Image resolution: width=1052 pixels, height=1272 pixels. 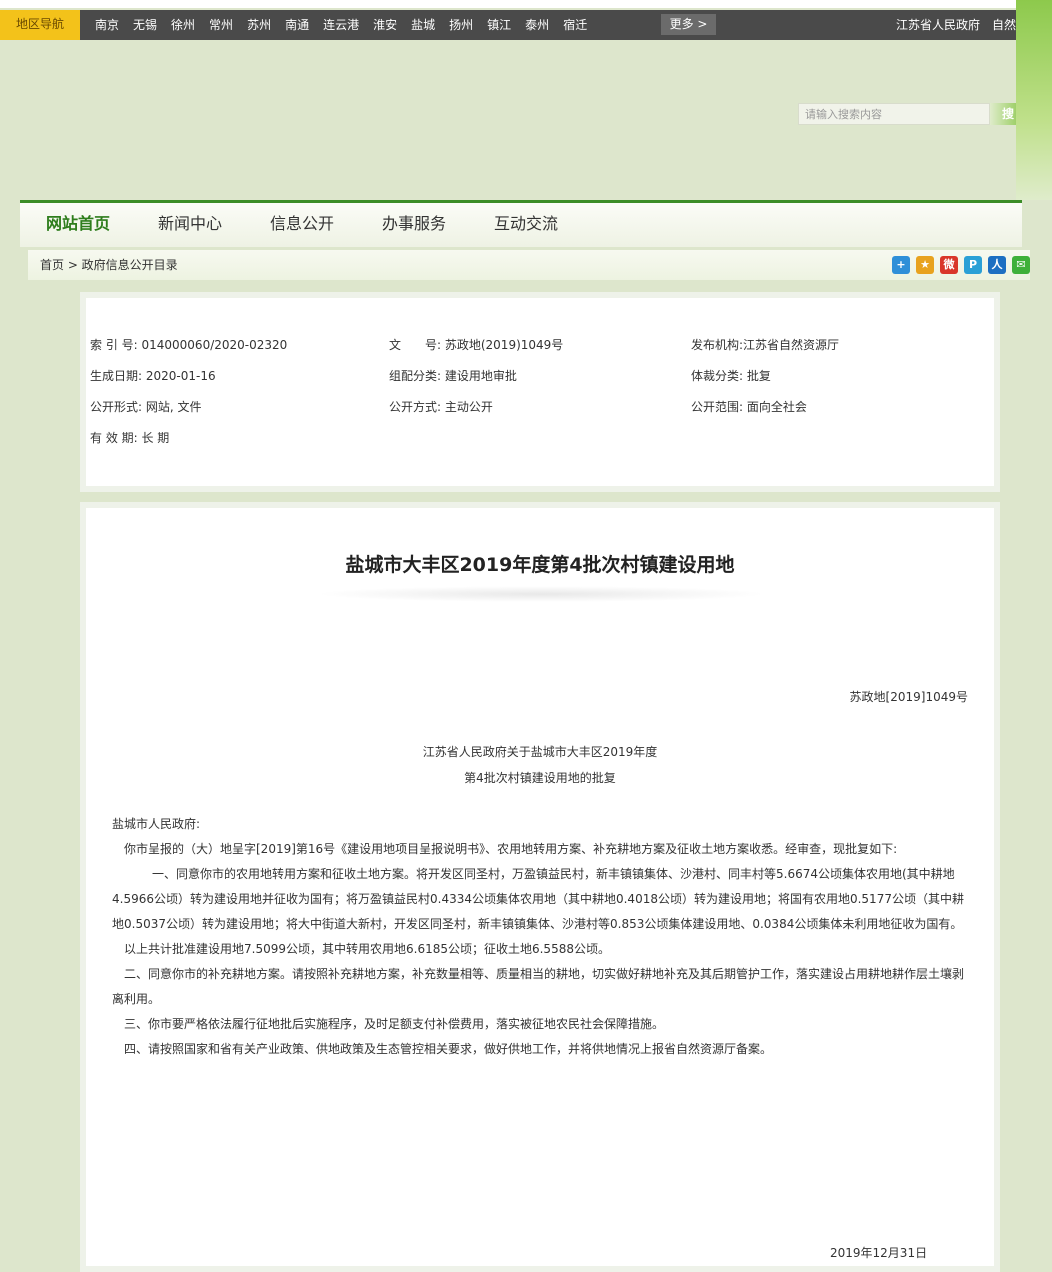 I want to click on nav-services: 办事服务, so click(x=414, y=224).